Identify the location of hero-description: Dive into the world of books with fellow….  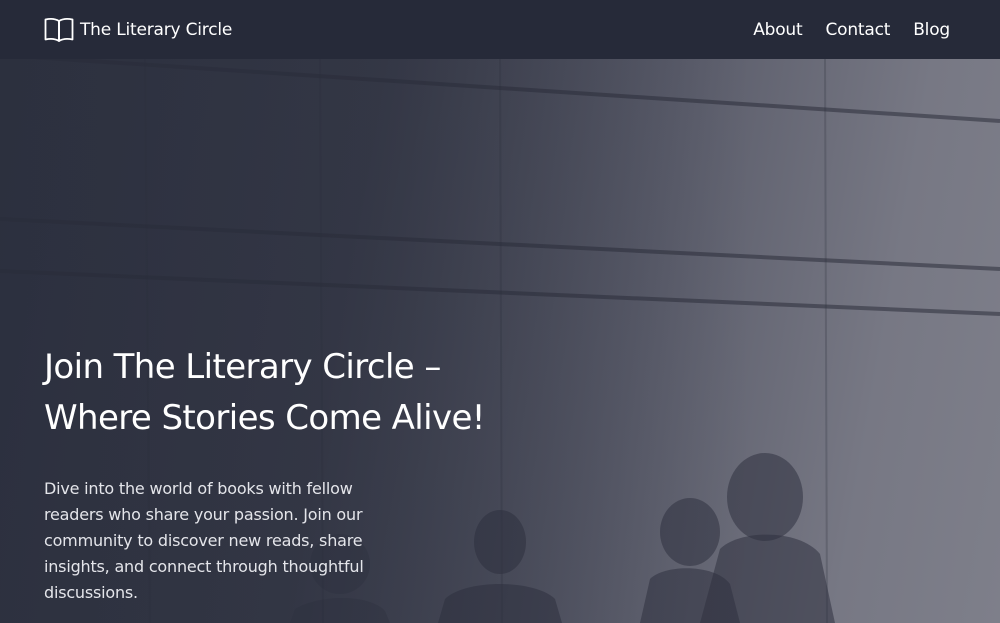
(204, 540).